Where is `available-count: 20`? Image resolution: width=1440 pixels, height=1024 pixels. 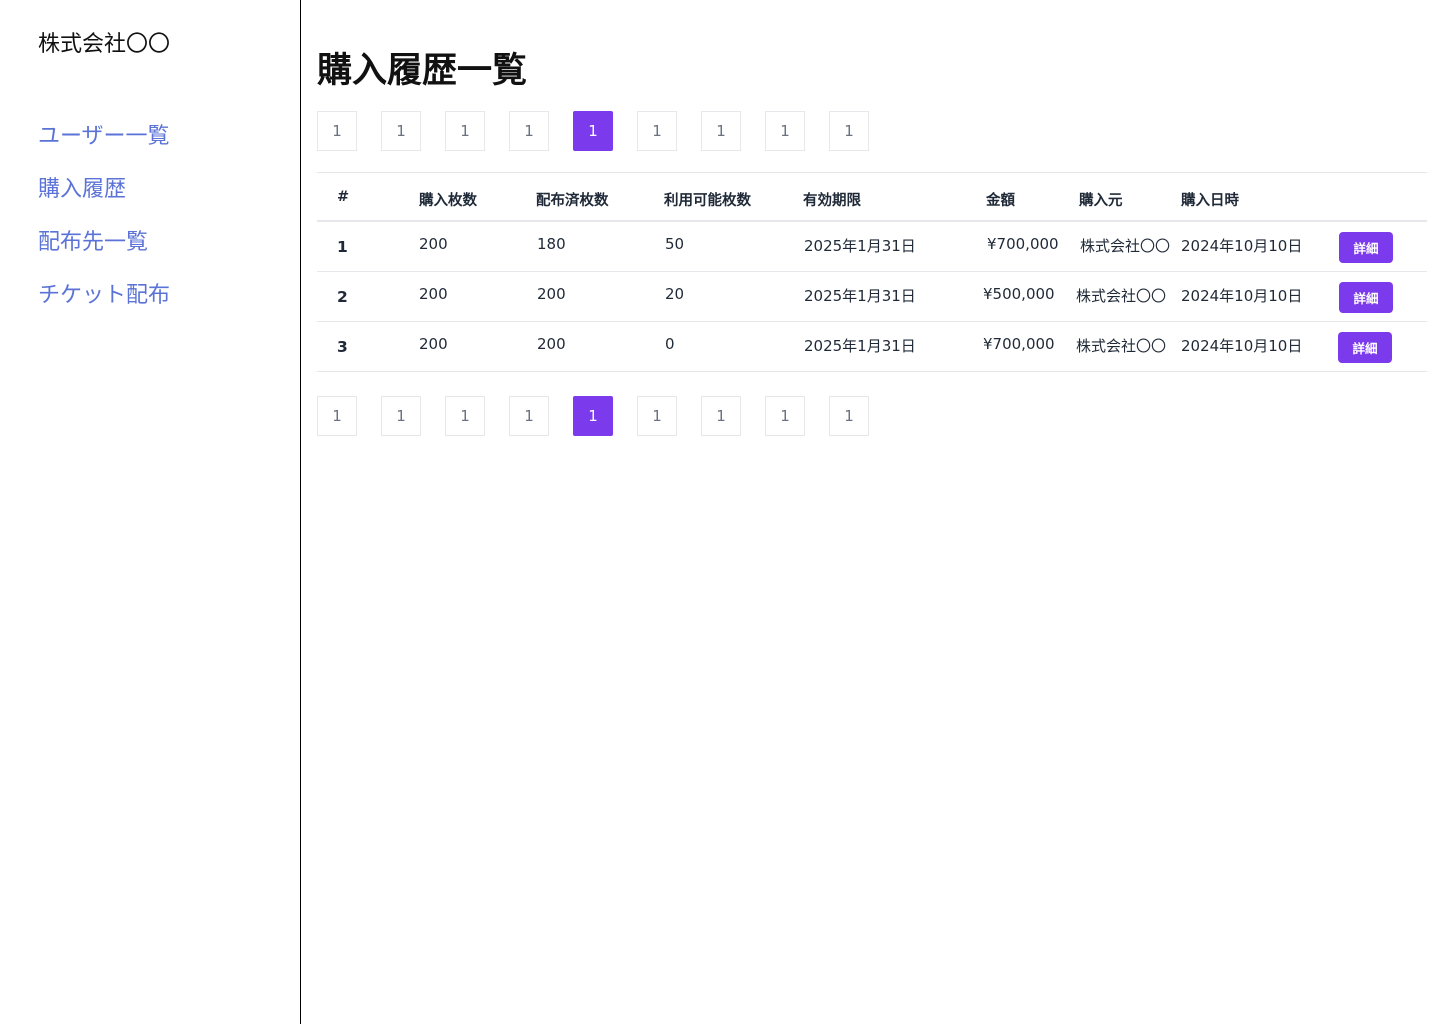 available-count: 20 is located at coordinates (675, 294).